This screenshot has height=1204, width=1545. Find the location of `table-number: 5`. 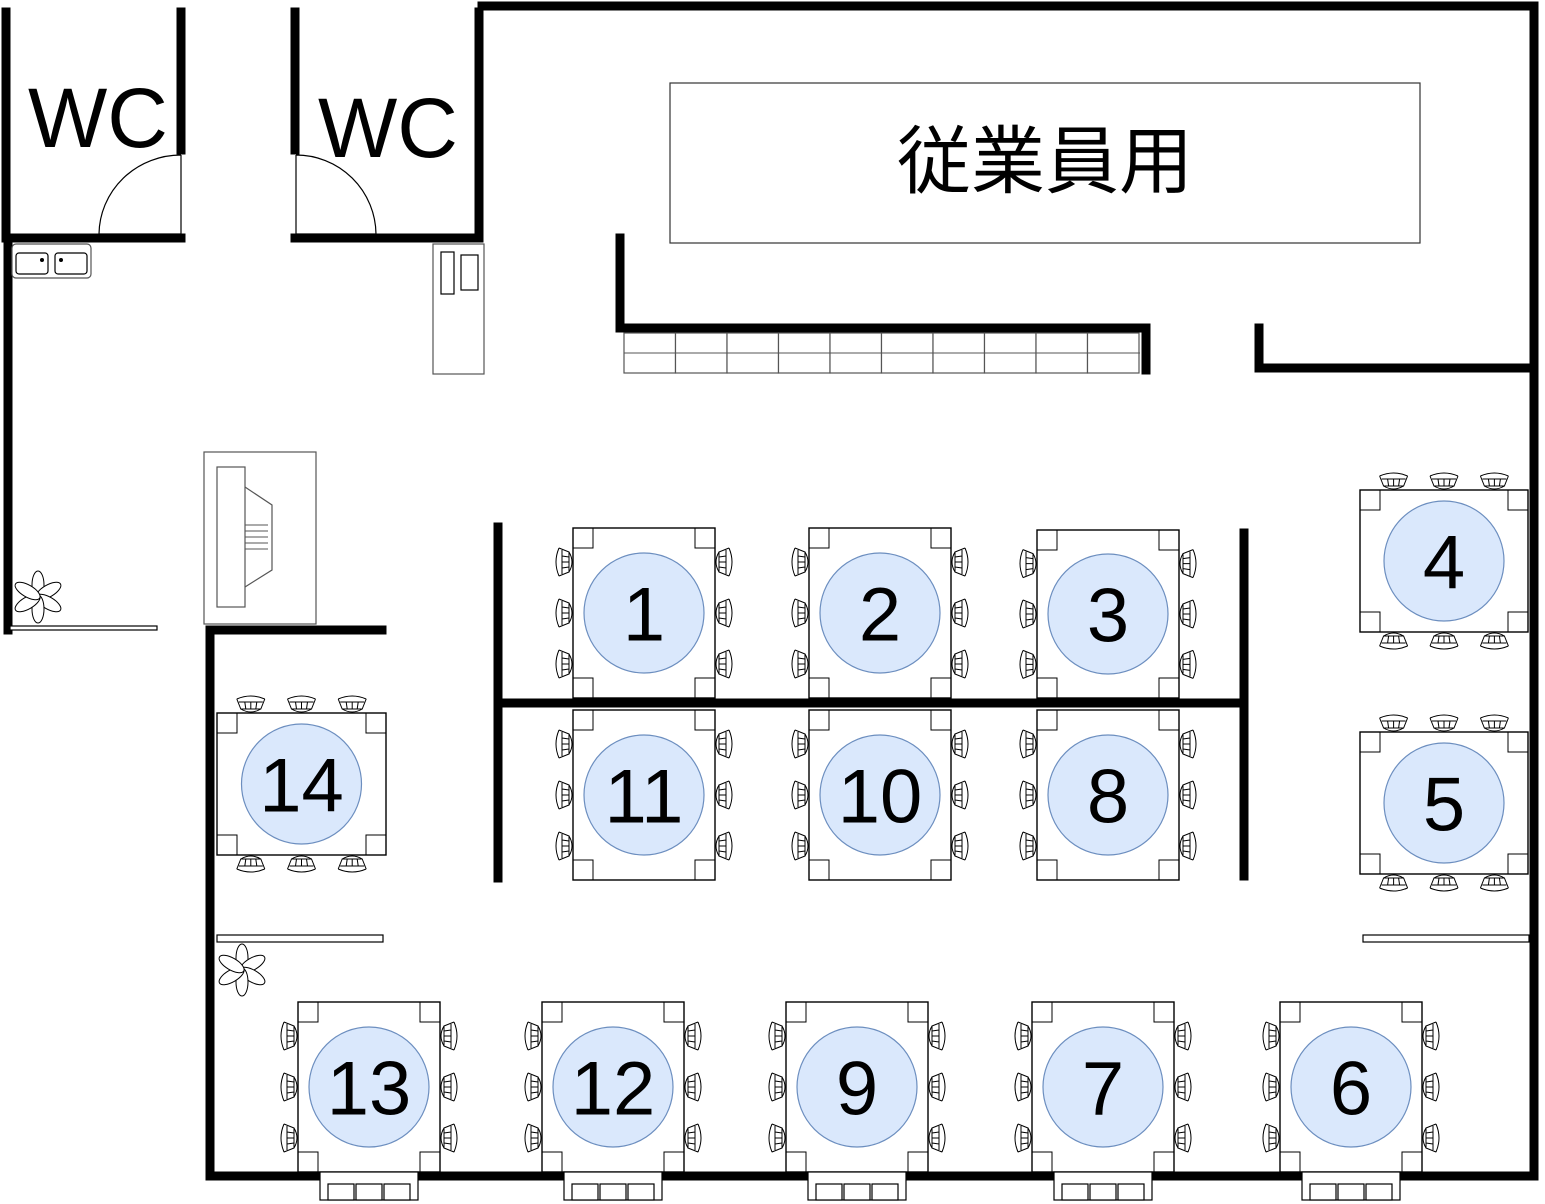

table-number: 5 is located at coordinates (1444, 805).